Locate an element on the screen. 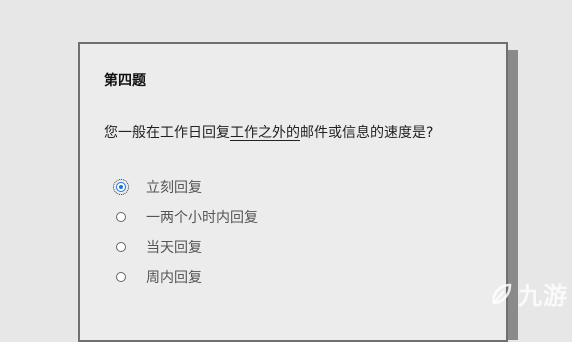 This screenshot has width=572, height=342. option-label: 周内回复 is located at coordinates (174, 278).